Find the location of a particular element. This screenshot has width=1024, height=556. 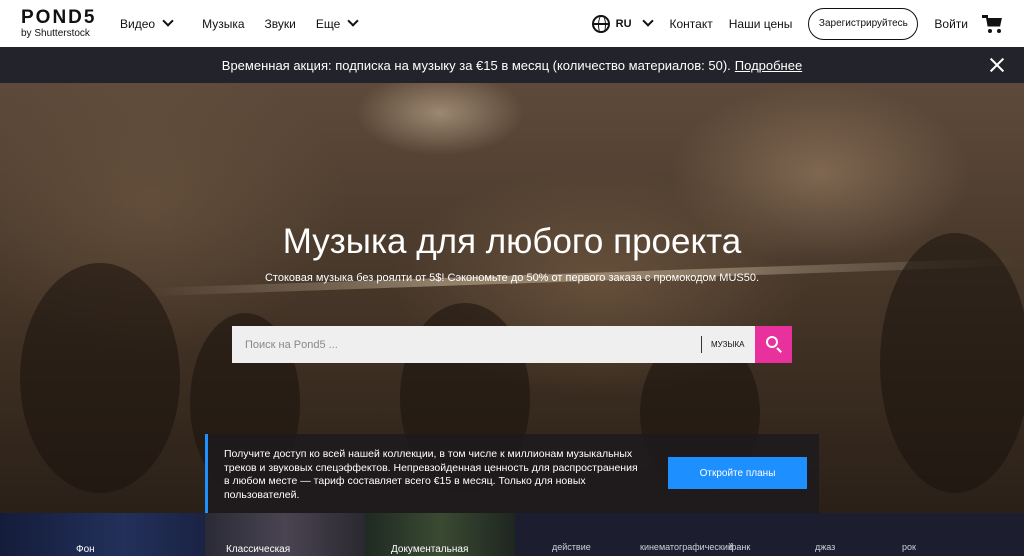

language-selector: RU is located at coordinates (622, 23).